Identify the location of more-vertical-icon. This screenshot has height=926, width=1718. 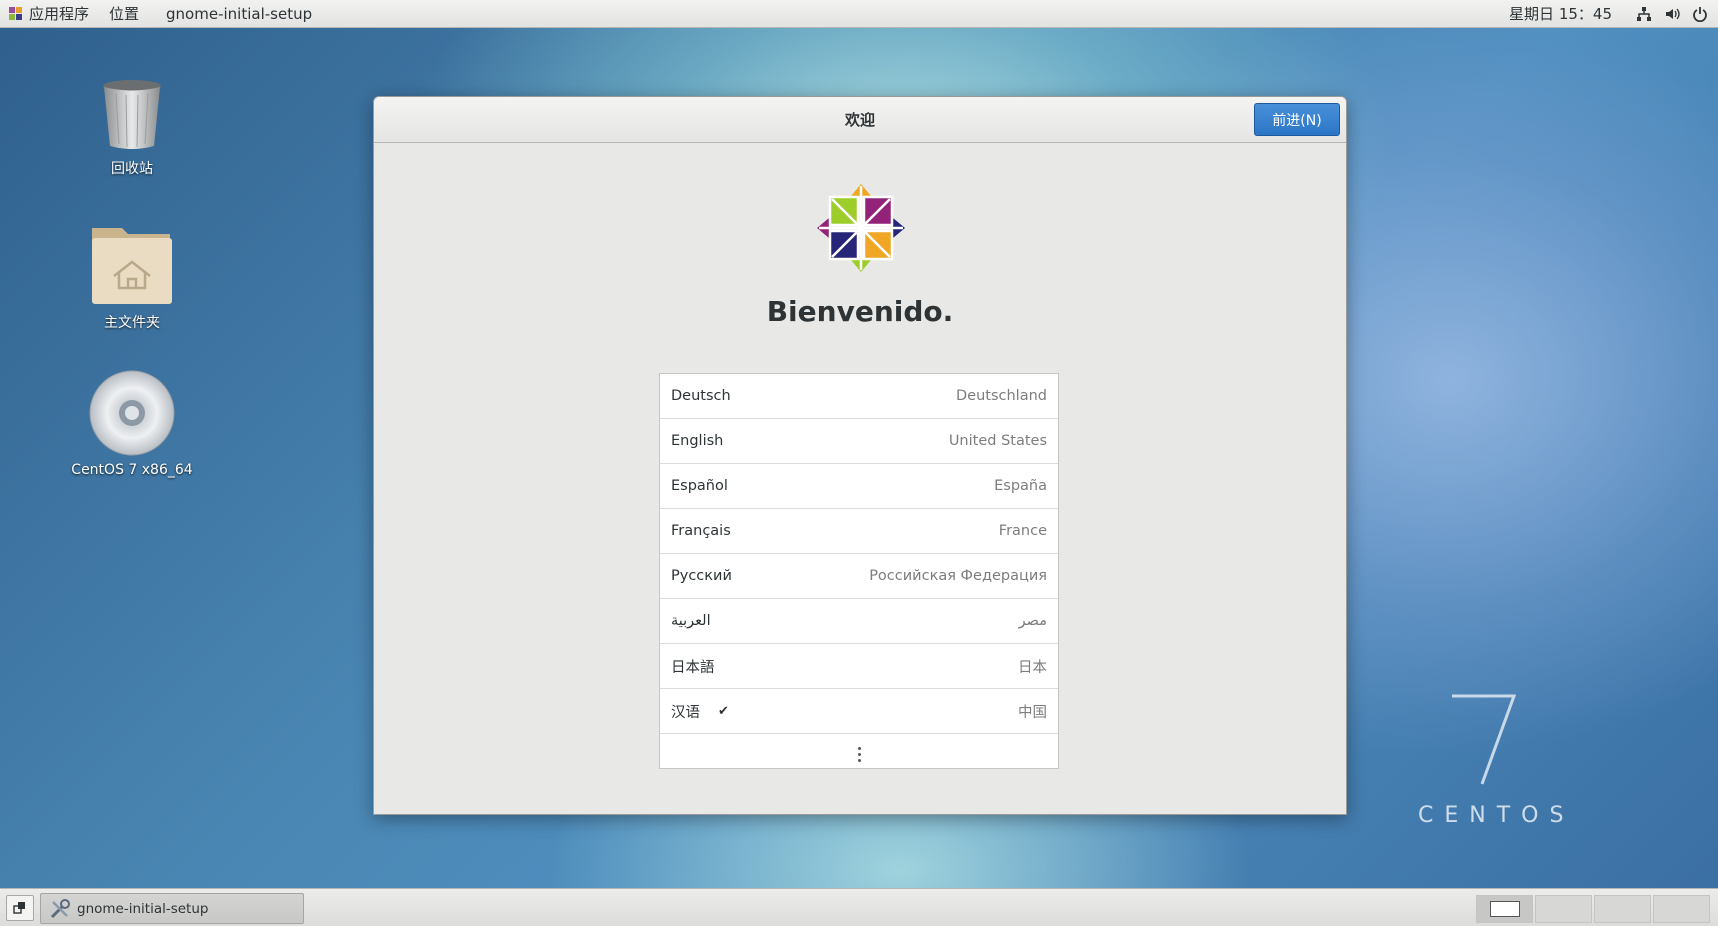
(859, 754).